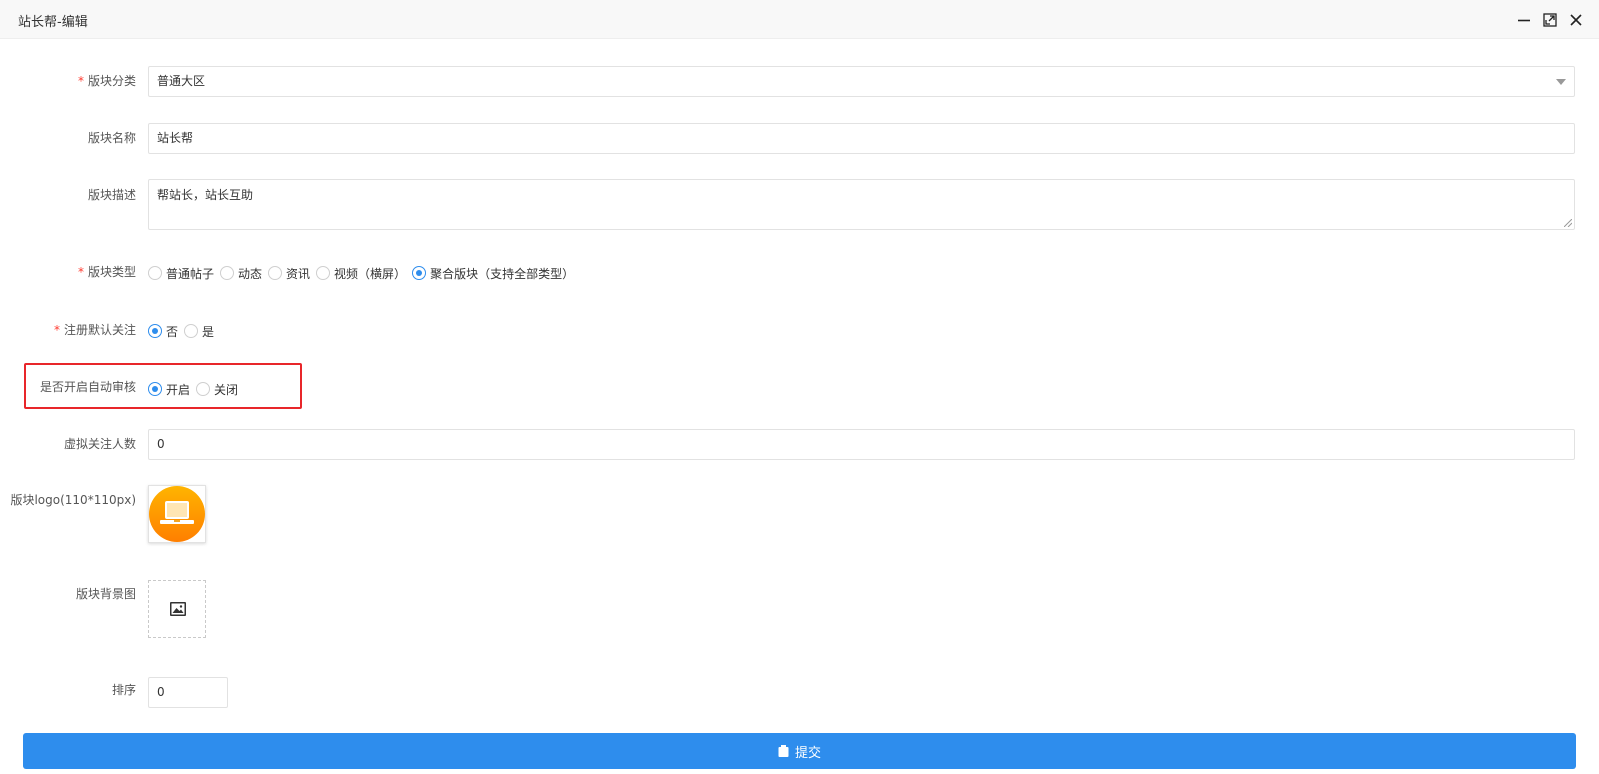  Describe the element at coordinates (217, 389) in the screenshot. I see `auto-review-option: 关闭` at that location.